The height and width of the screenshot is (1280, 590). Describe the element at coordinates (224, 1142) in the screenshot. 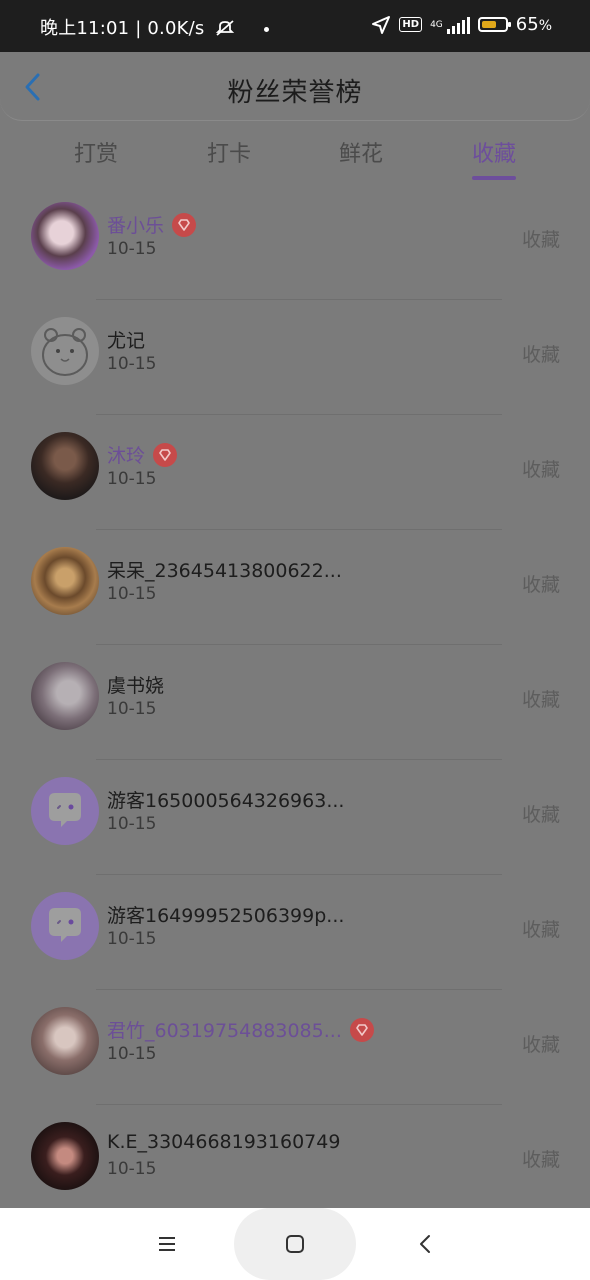

I see `user-name: K.E_3304668193160749` at that location.